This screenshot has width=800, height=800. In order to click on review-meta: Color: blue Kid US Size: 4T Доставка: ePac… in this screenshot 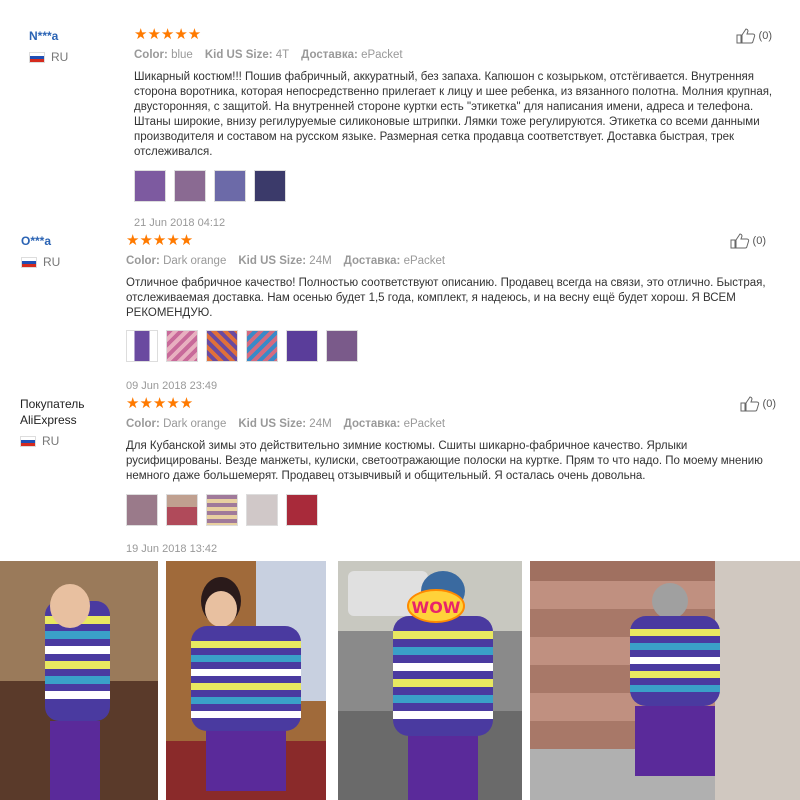, I will do `click(268, 55)`.